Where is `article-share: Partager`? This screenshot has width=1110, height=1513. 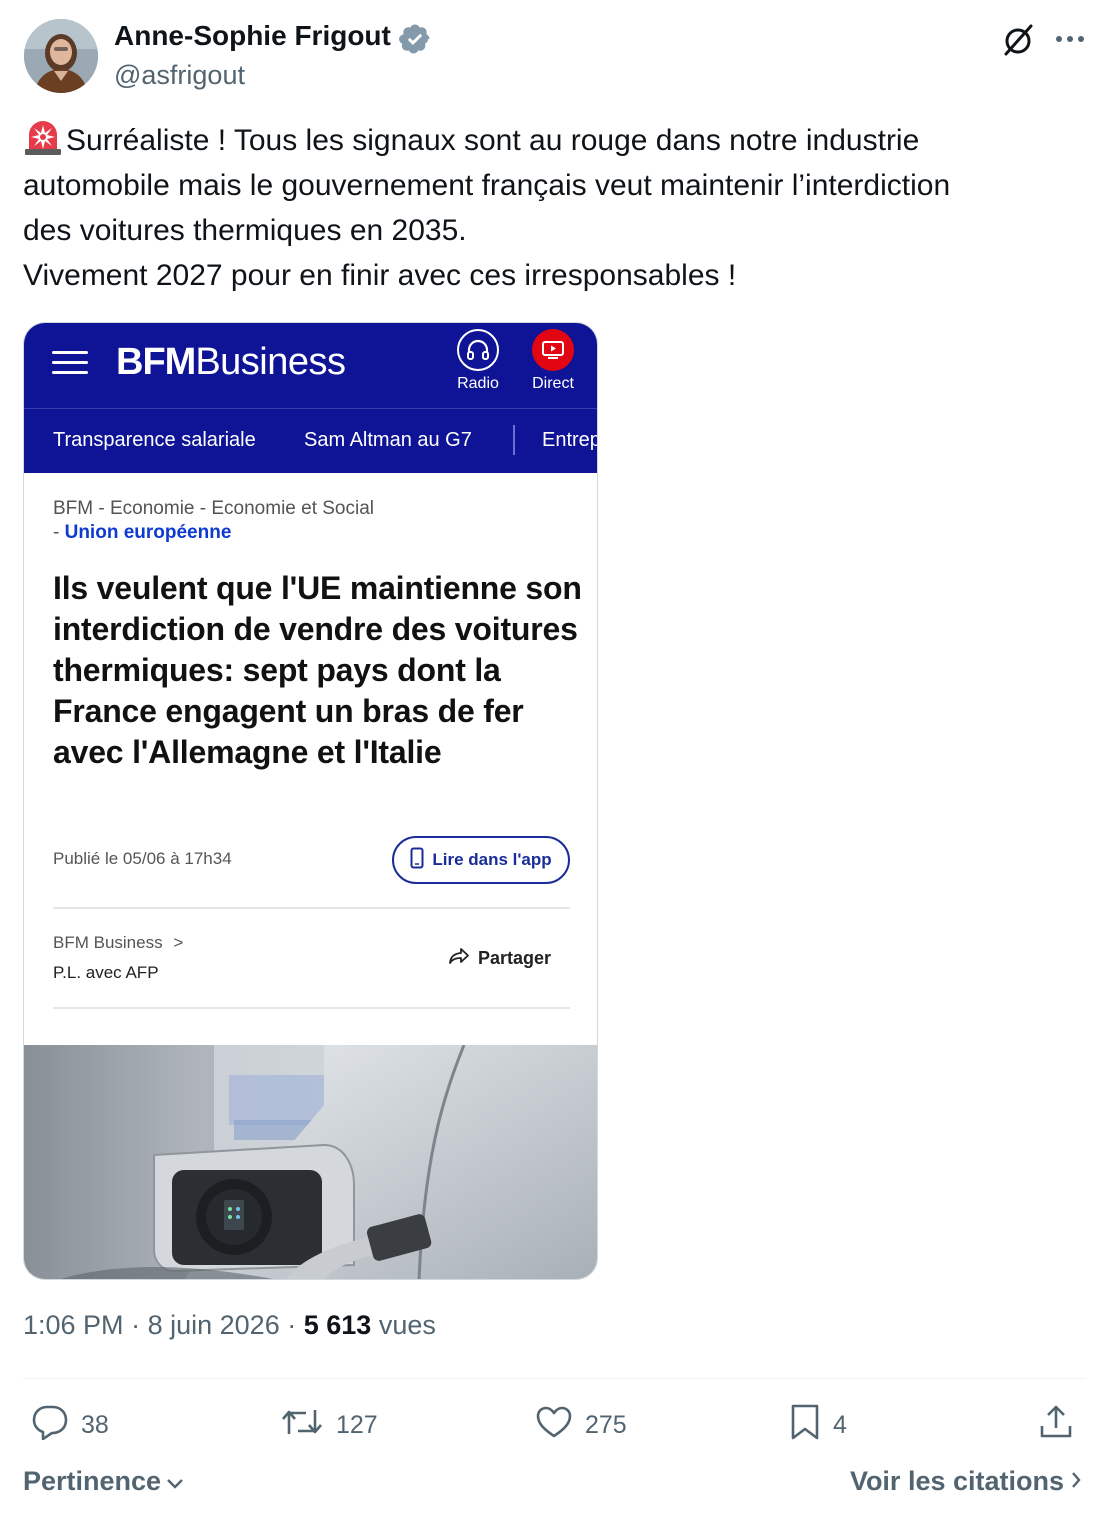 article-share: Partager is located at coordinates (499, 958).